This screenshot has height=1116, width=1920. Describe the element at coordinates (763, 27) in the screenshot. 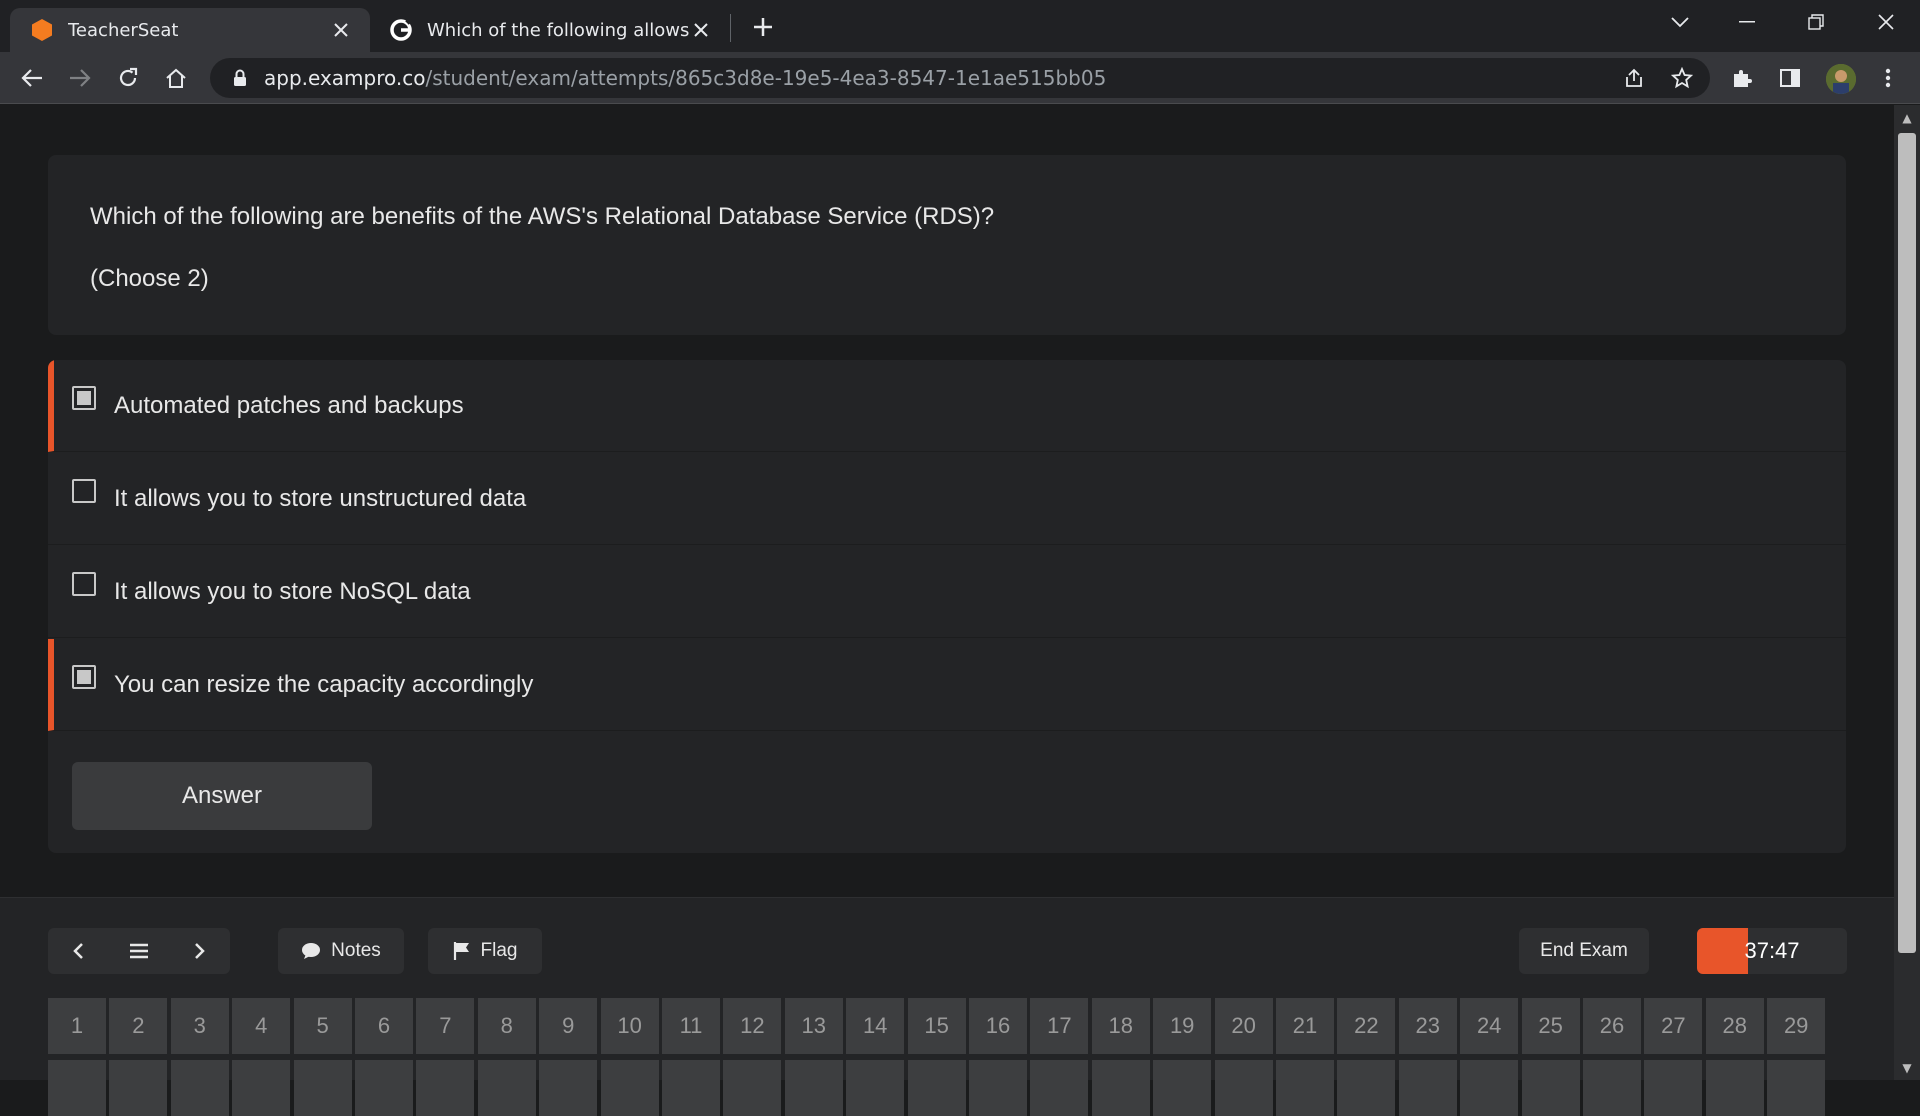

I see `new-tab-icon` at that location.